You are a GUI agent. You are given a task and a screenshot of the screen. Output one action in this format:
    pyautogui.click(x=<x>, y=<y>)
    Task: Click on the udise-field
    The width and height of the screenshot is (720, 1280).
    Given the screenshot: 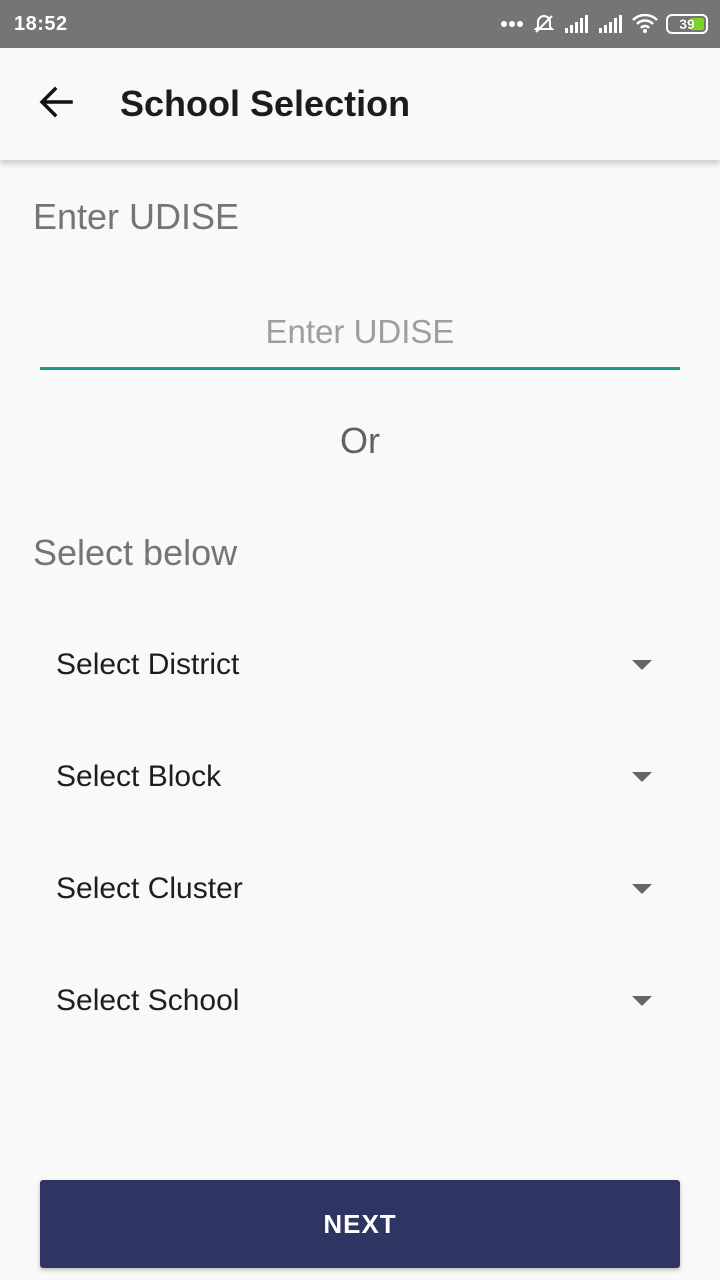 What is the action you would take?
    pyautogui.click(x=360, y=333)
    